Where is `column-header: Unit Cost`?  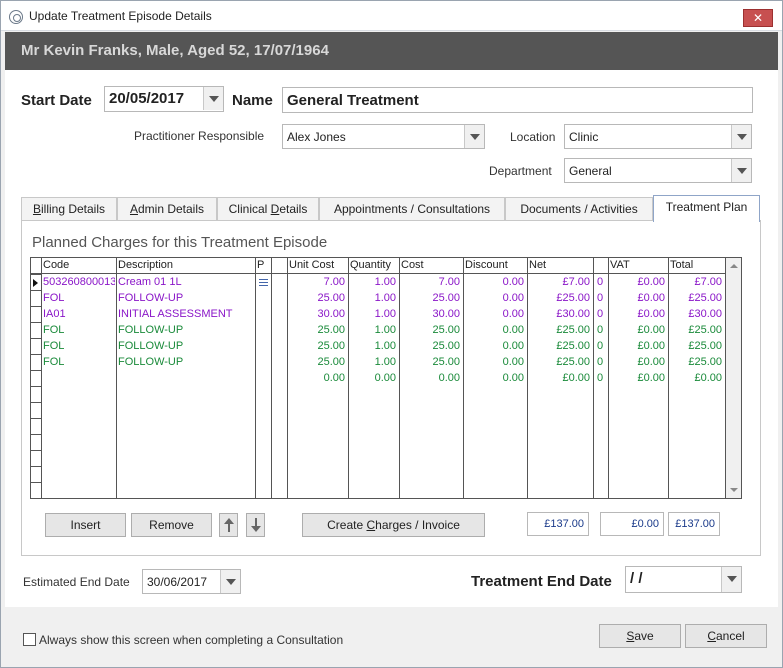
column-header: Unit Cost is located at coordinates (311, 265).